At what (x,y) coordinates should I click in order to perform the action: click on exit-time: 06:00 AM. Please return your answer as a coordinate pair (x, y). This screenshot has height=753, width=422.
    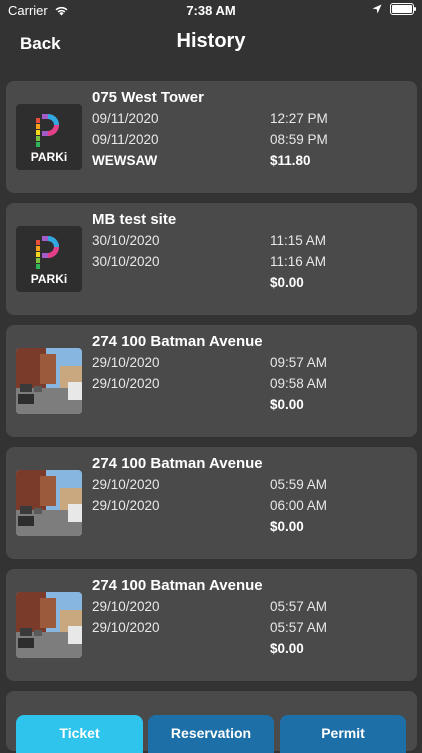
    Looking at the image, I should click on (299, 505).